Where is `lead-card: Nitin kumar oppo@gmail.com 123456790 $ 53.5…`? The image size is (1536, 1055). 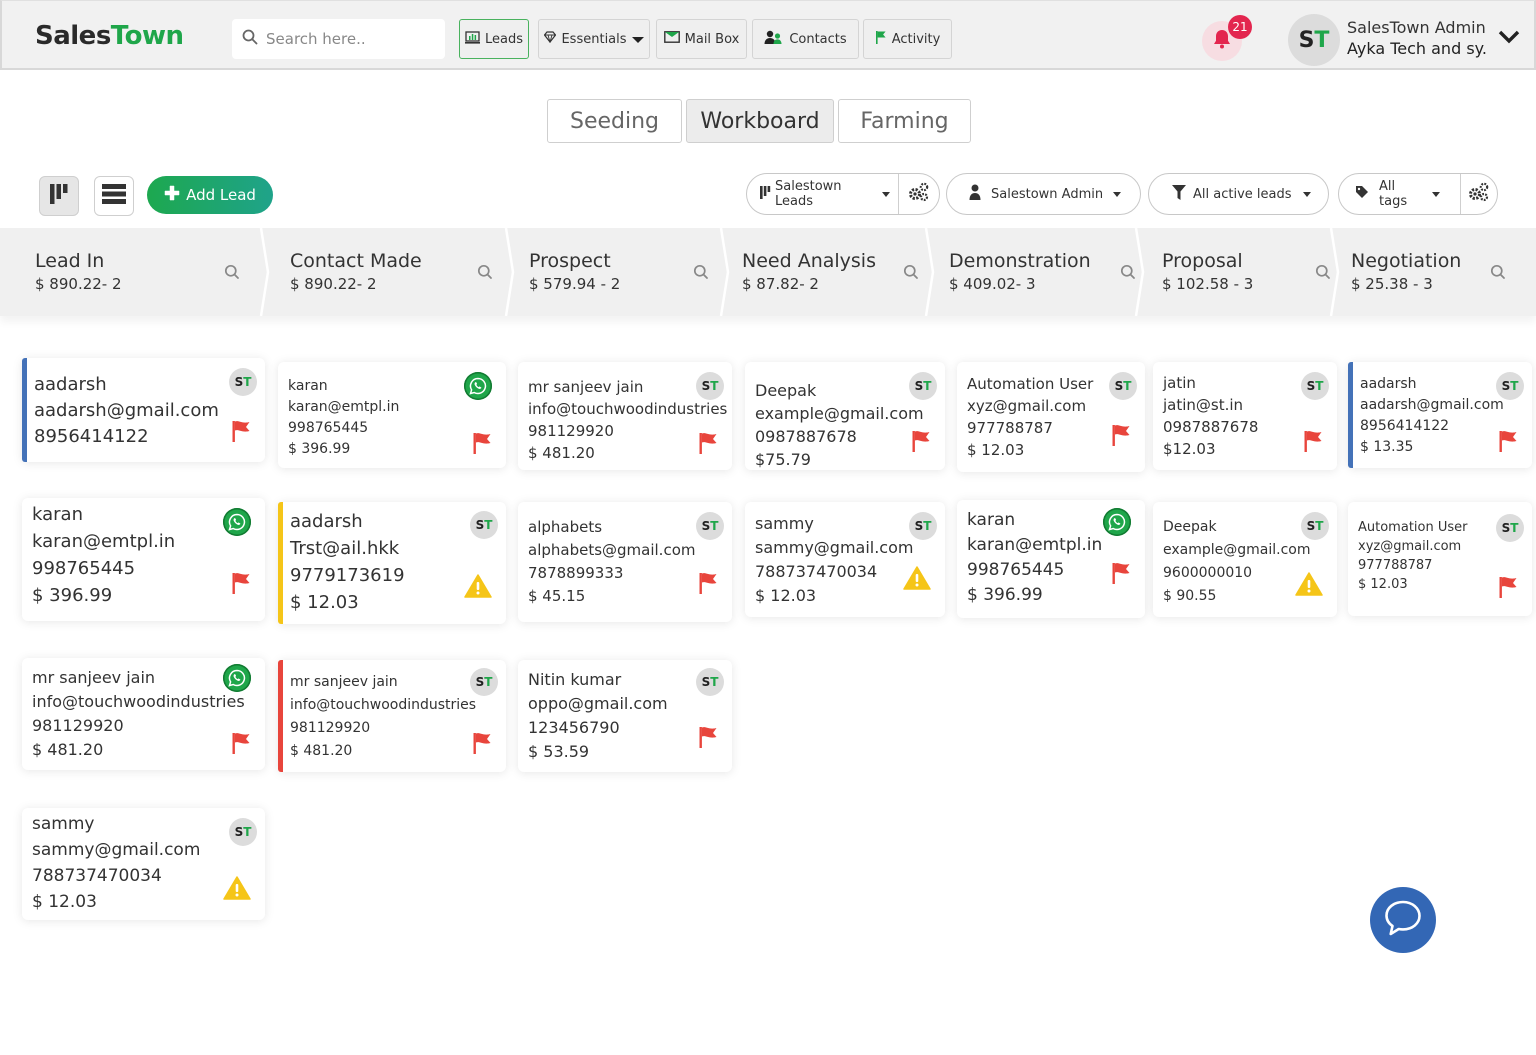
lead-card: Nitin kumar oppo@gmail.com 123456790 $ 53.5… is located at coordinates (625, 716).